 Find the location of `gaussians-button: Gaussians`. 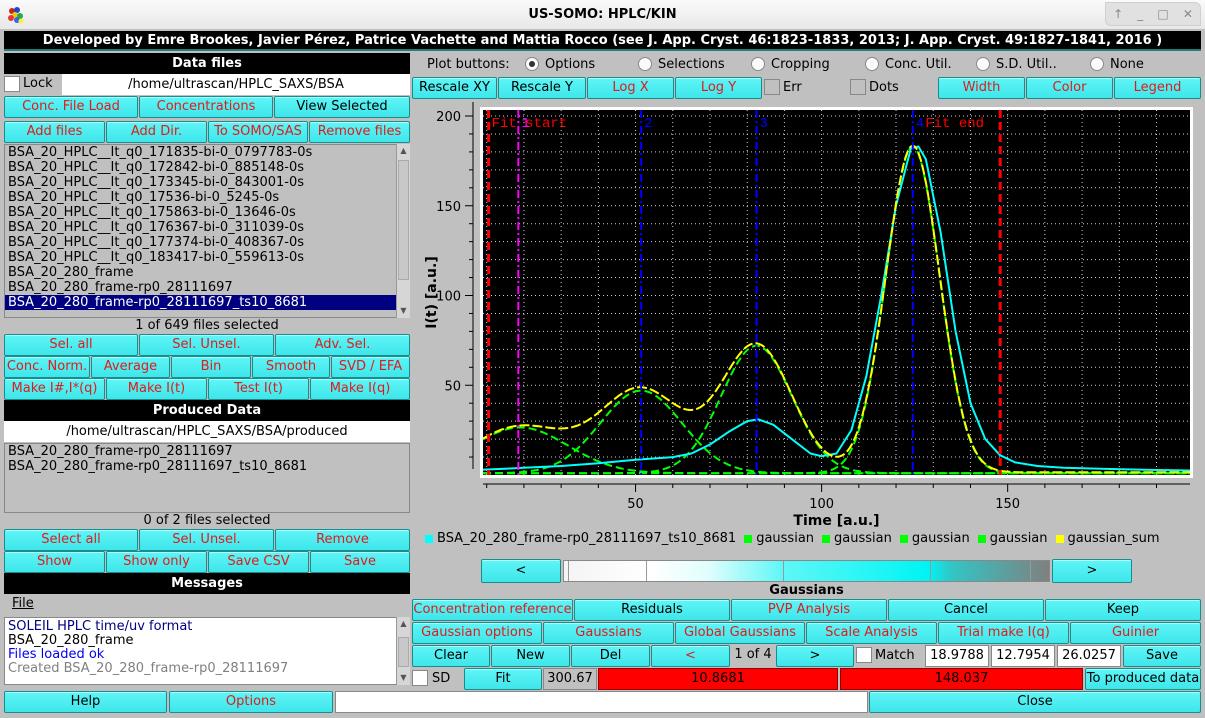

gaussians-button: Gaussians is located at coordinates (608, 633).